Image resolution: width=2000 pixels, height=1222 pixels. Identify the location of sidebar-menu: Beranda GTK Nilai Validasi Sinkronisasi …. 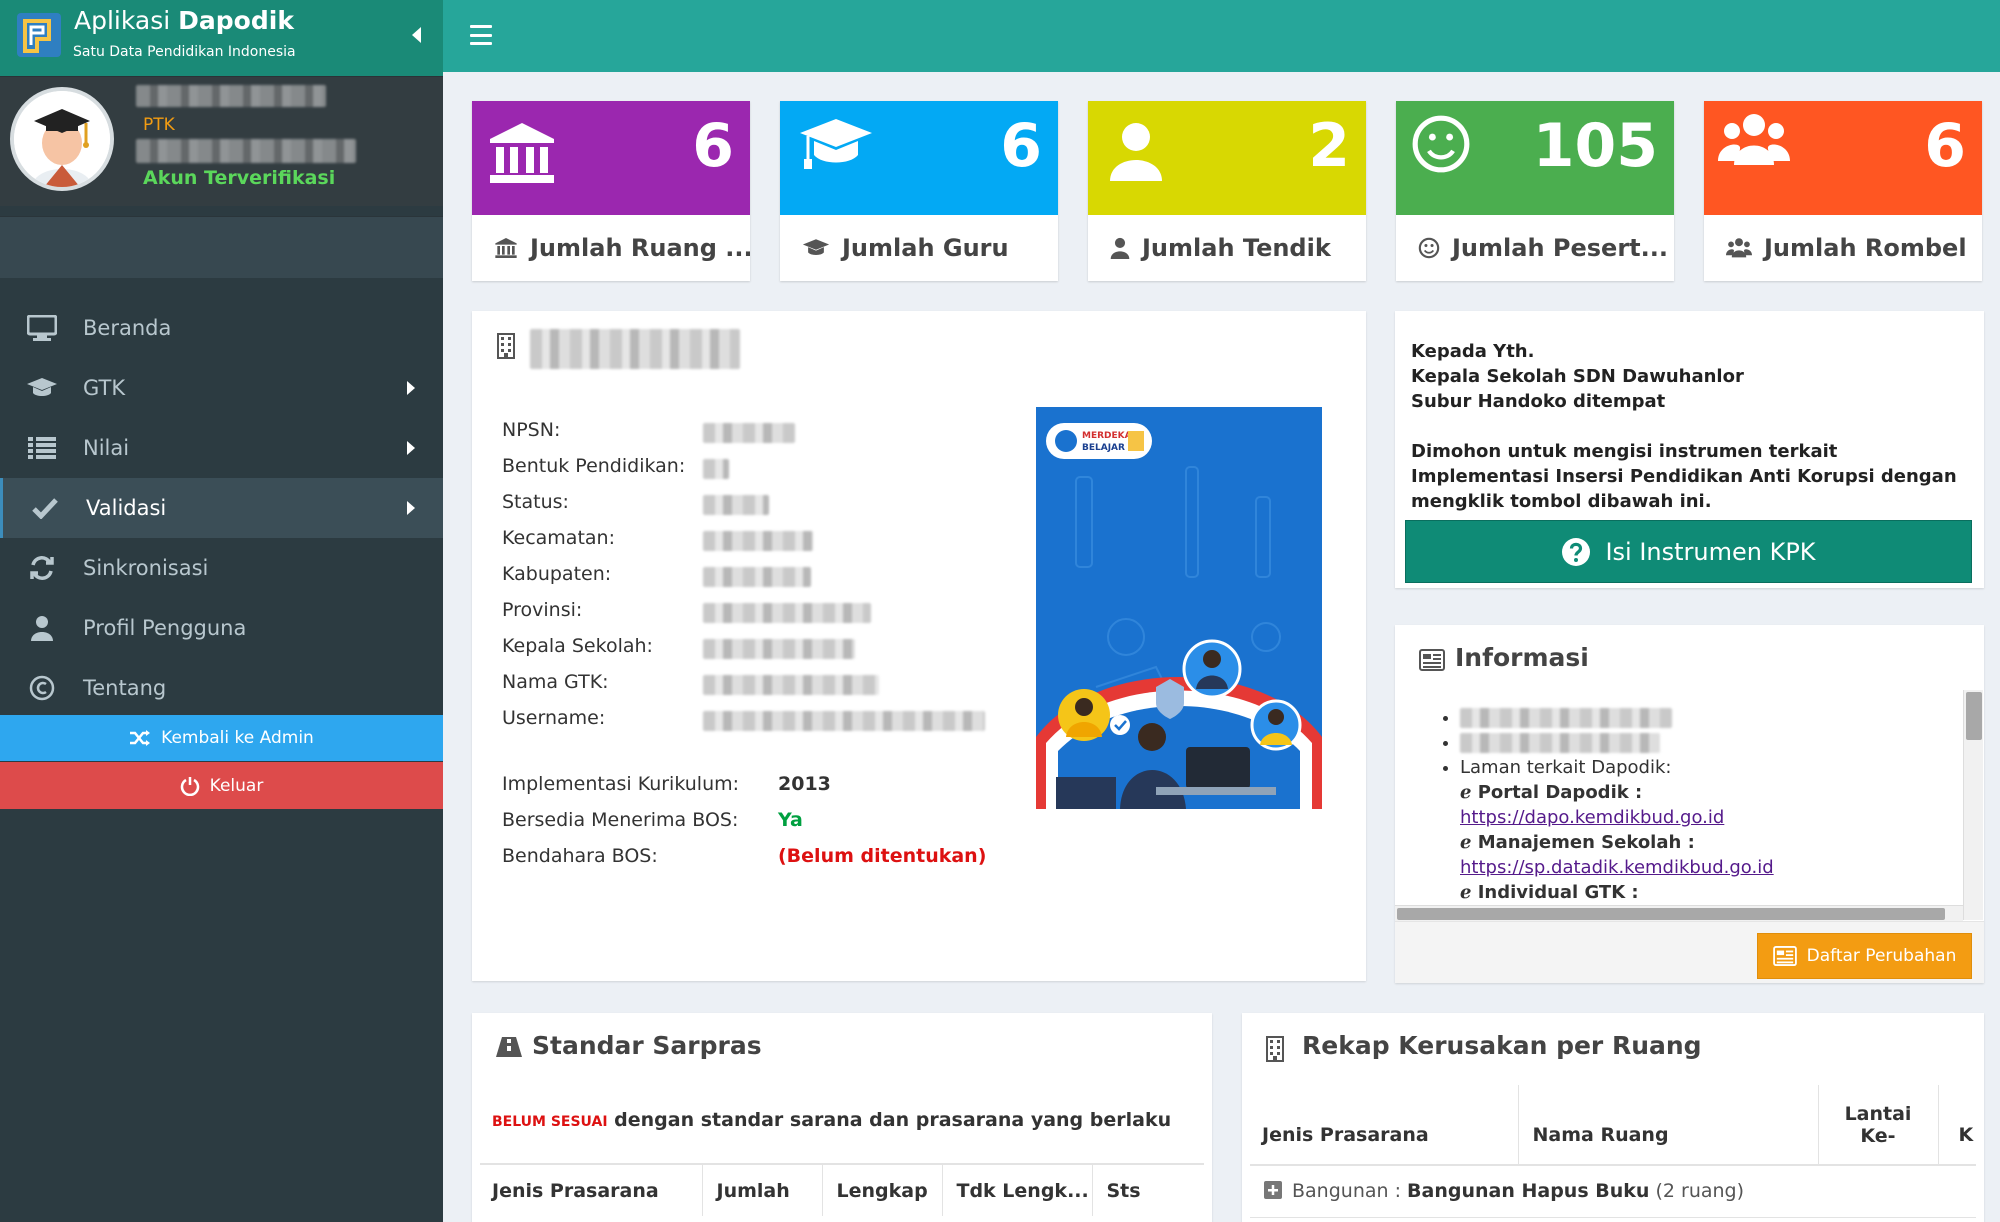
(221, 508).